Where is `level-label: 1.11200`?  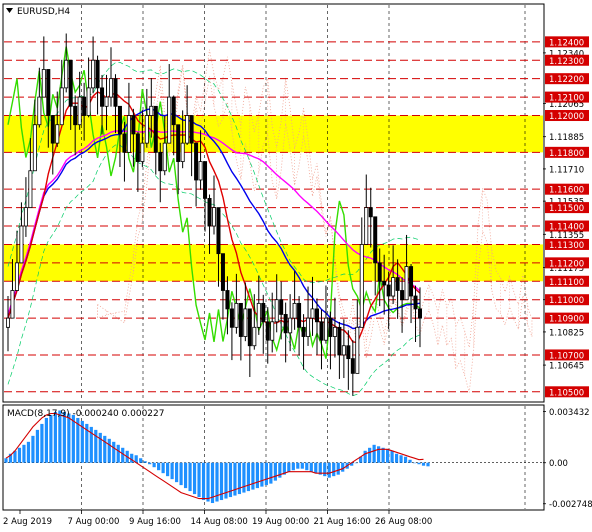
level-label: 1.11200 is located at coordinates (566, 264).